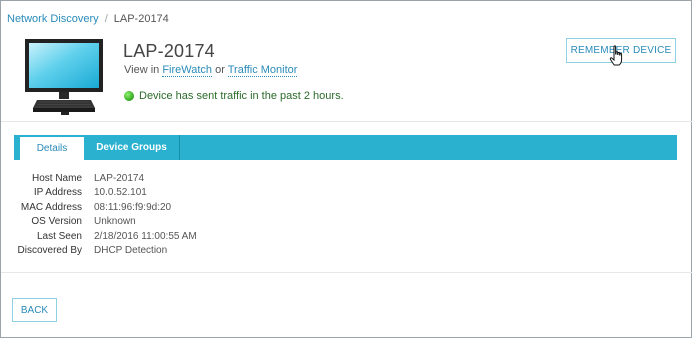 The height and width of the screenshot is (338, 692). Describe the element at coordinates (617, 56) in the screenshot. I see `hand-cursor-icon` at that location.